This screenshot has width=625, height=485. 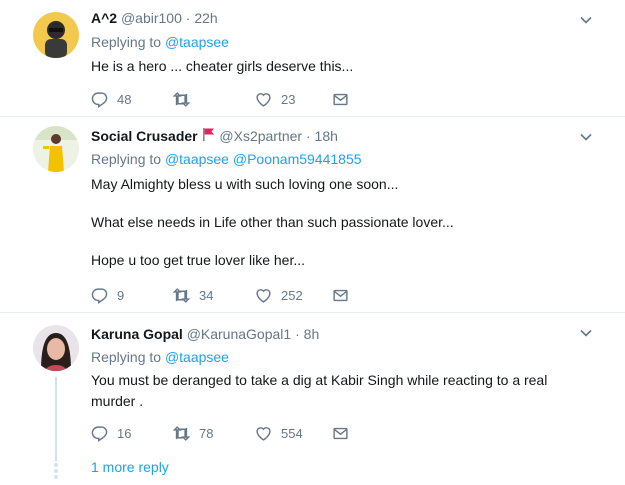 I want to click on like-count: 554, so click(x=292, y=433).